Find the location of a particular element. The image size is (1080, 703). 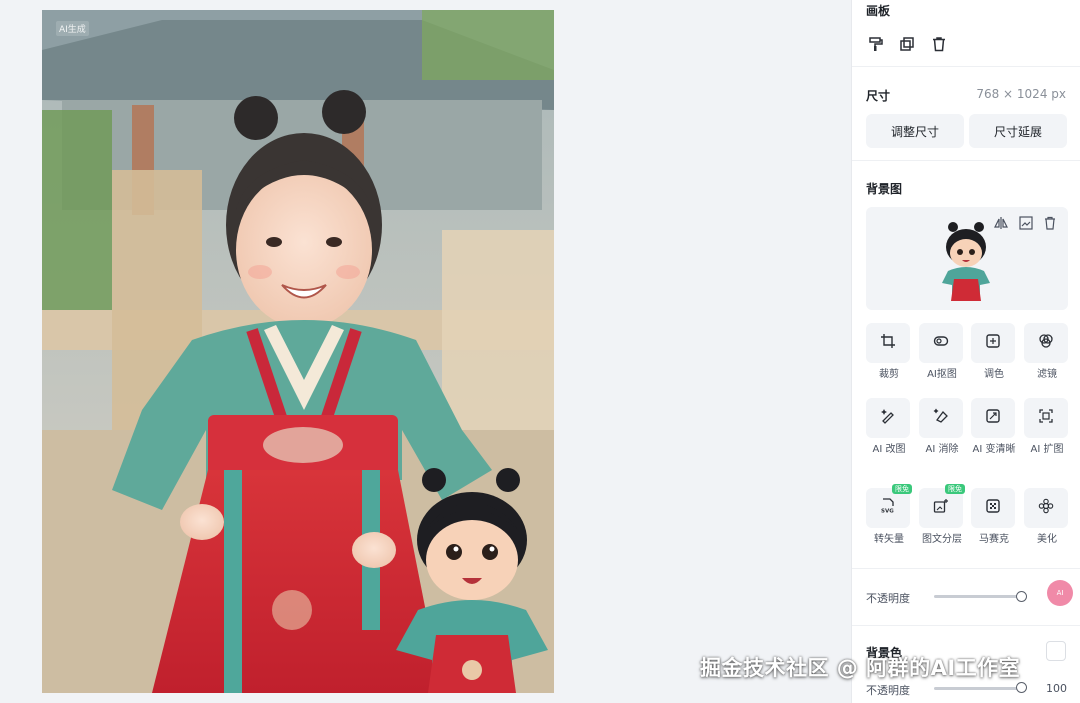

tool-label: AI 变清晰 is located at coordinates (994, 449).